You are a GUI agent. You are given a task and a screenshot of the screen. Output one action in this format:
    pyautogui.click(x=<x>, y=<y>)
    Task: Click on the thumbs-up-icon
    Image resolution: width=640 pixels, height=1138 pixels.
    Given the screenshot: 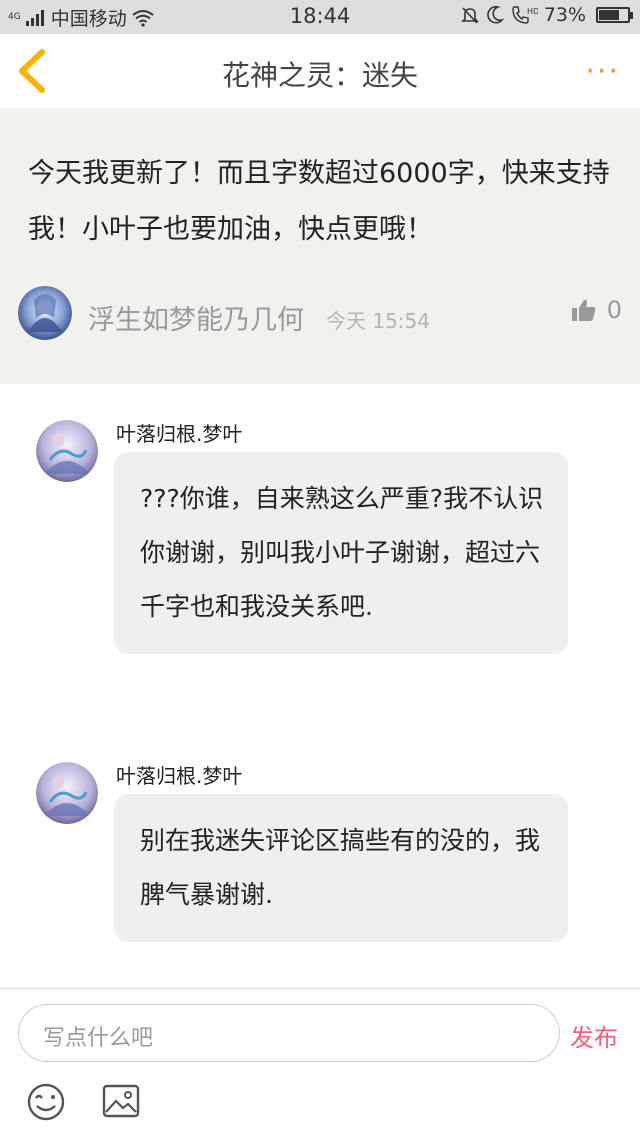 What is the action you would take?
    pyautogui.click(x=583, y=310)
    